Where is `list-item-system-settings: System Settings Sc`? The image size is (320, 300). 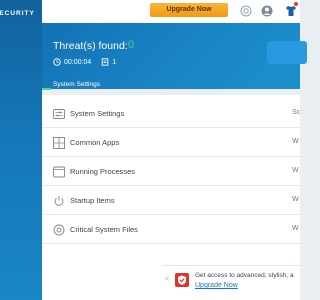
list-item-system-settings: System Settings Sc is located at coordinates (171, 113).